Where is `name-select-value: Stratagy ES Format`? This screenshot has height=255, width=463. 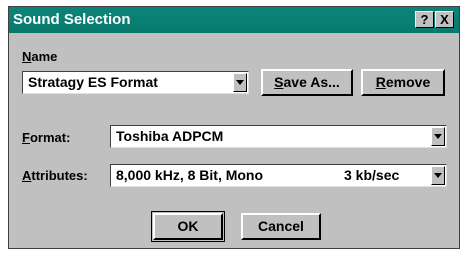 name-select-value: Stratagy ES Format is located at coordinates (93, 82).